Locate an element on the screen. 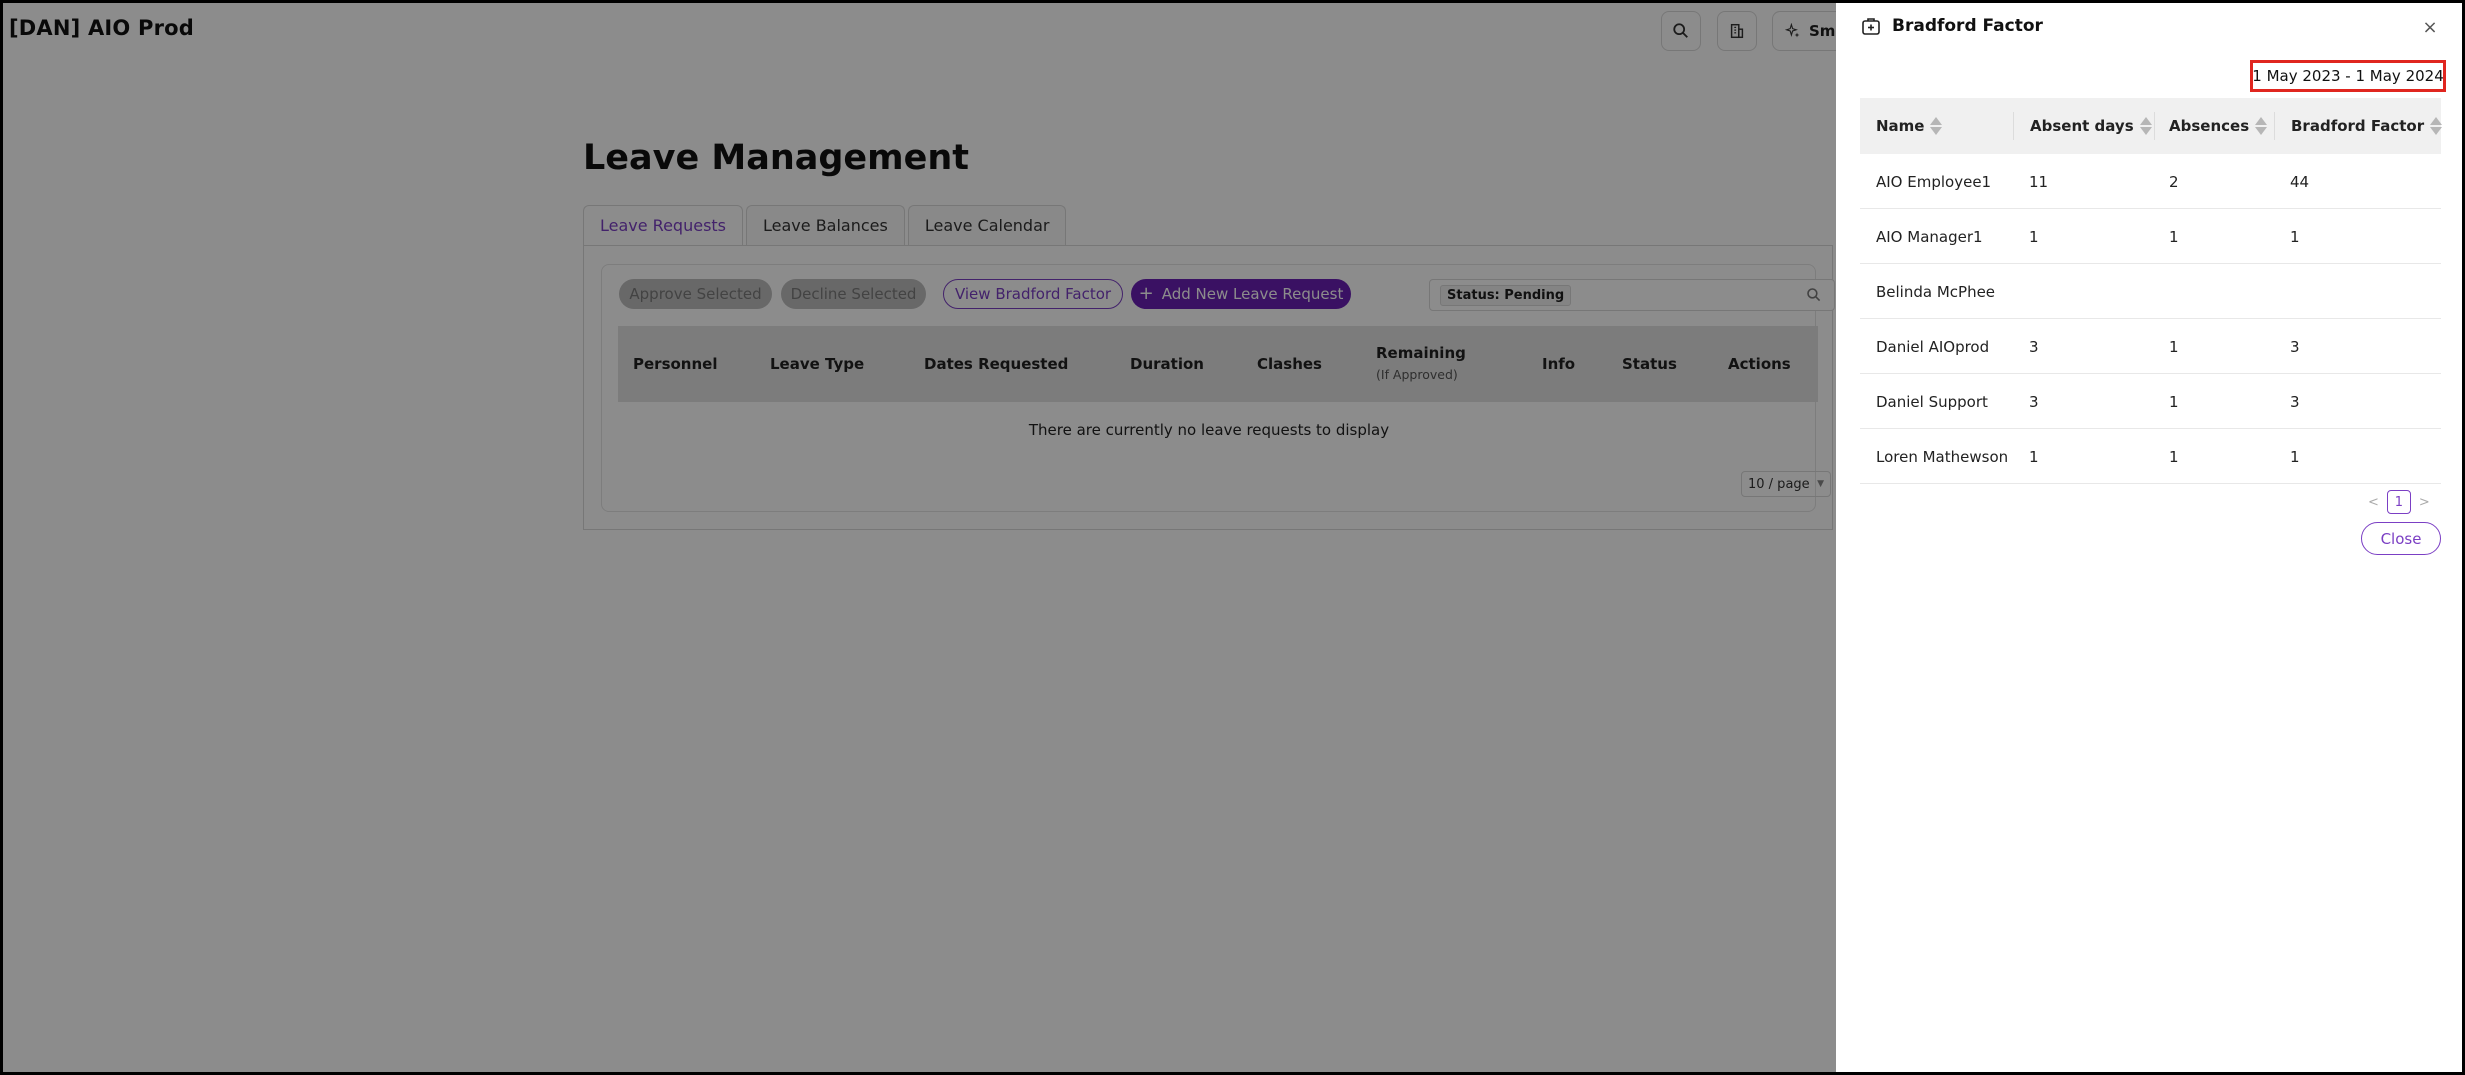 The image size is (2465, 1075). column-bradford-factor: Bradford Factor is located at coordinates (2367, 126).